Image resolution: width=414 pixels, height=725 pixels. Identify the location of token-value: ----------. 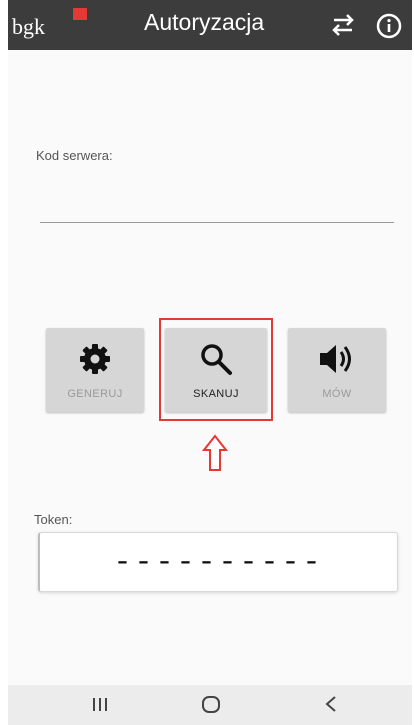
(218, 563).